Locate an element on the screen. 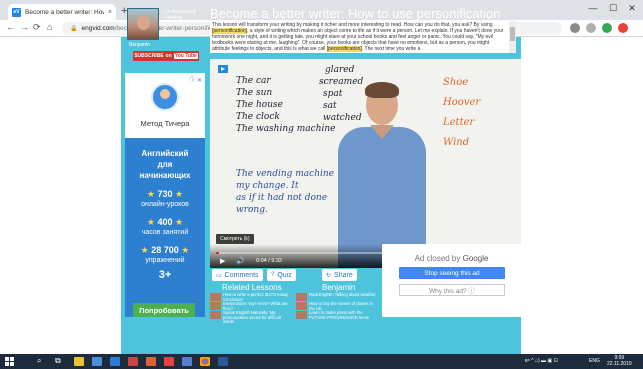  url-host: engvid.com is located at coordinates (98, 28).